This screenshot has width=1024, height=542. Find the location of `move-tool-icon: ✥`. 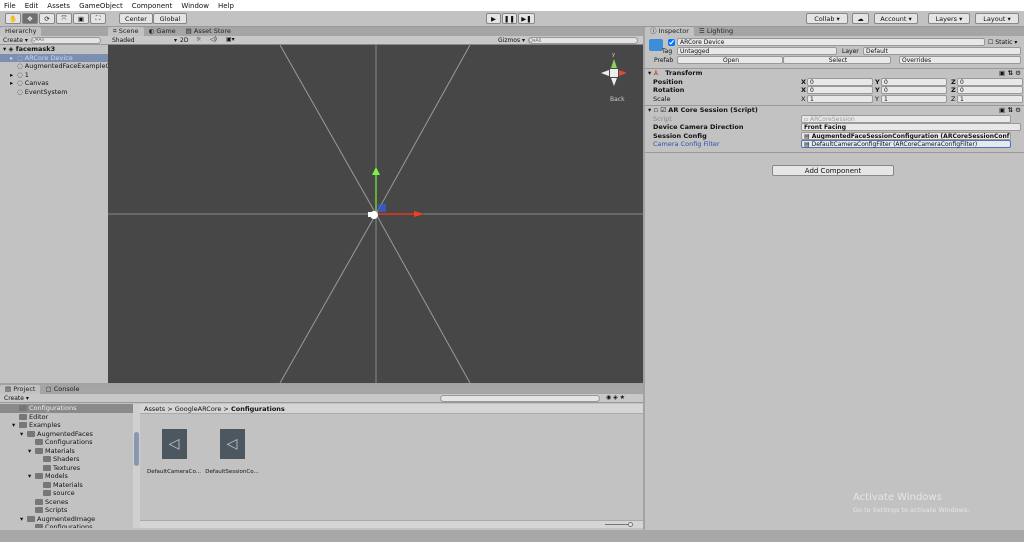

move-tool-icon: ✥ is located at coordinates (30, 18).